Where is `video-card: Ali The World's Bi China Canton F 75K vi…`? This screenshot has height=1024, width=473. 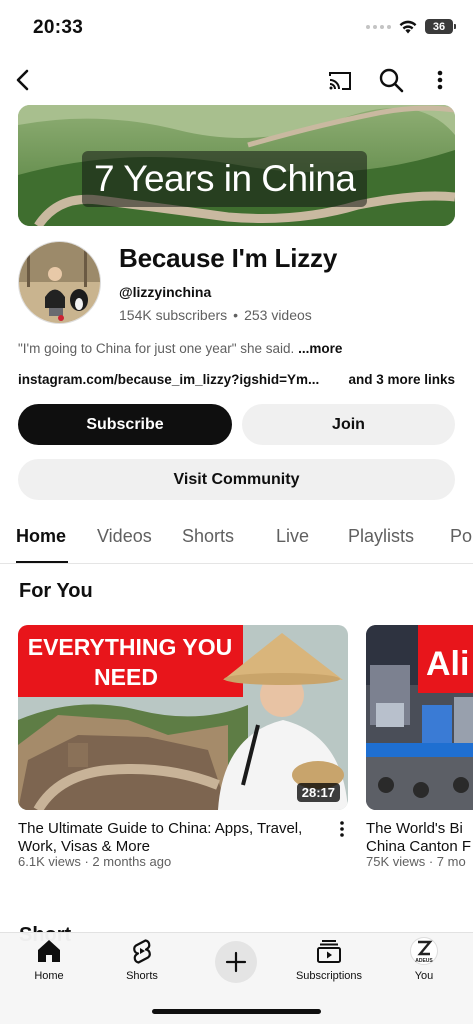 video-card: Ali The World's Bi China Canton F 75K vi… is located at coordinates (419, 750).